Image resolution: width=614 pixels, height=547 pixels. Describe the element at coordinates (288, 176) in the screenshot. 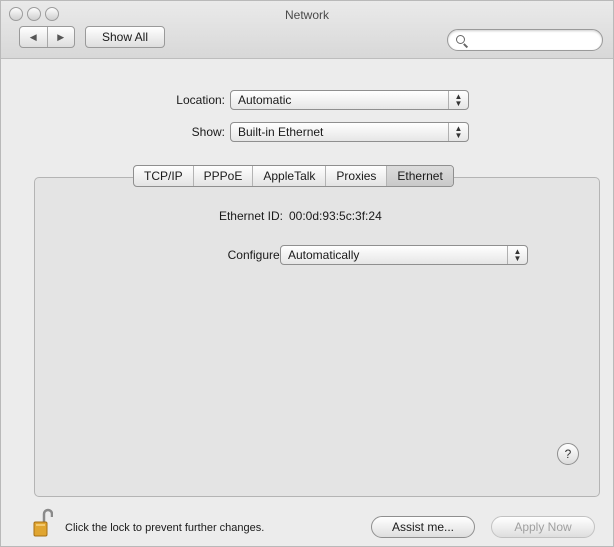

I see `tab-appletalk: AppleTalk` at that location.